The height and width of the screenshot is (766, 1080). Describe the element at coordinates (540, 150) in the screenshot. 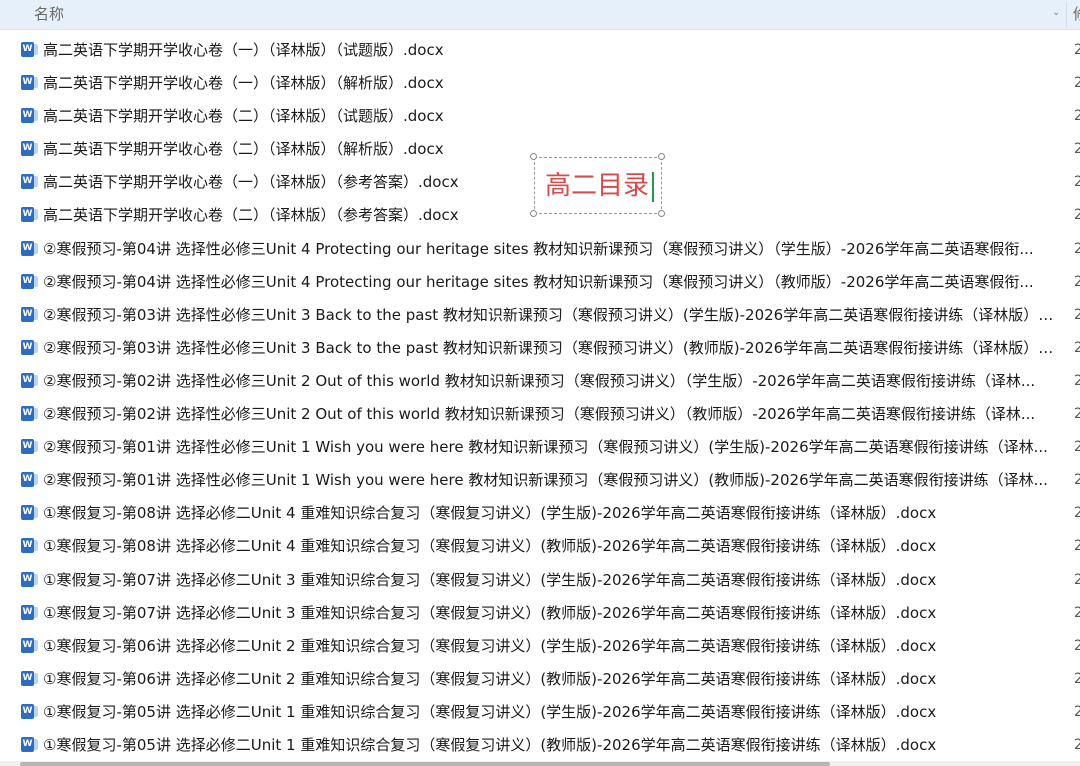

I see `file-row: W 高二英语下学期开学收心卷（二）（译林版）（解析版）.docx 2` at that location.